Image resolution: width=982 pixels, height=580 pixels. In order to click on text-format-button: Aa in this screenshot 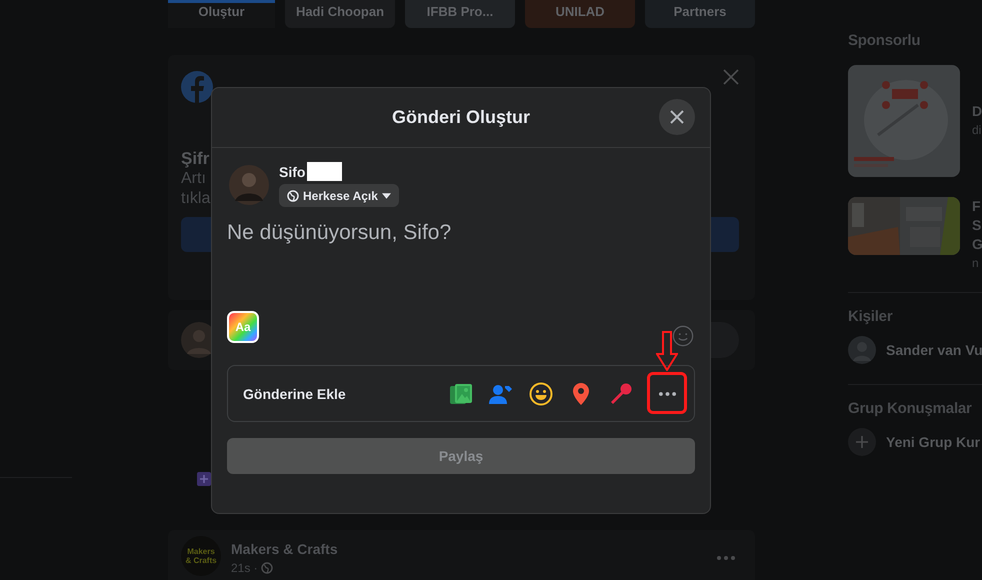, I will do `click(243, 327)`.